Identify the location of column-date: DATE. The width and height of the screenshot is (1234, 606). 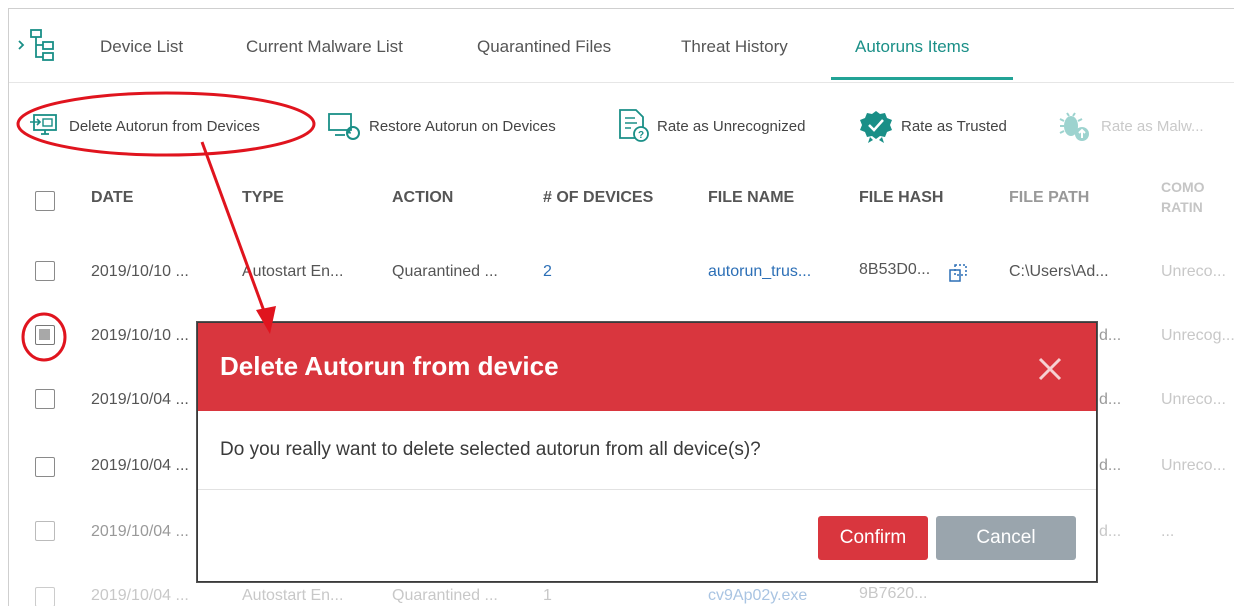
(112, 198).